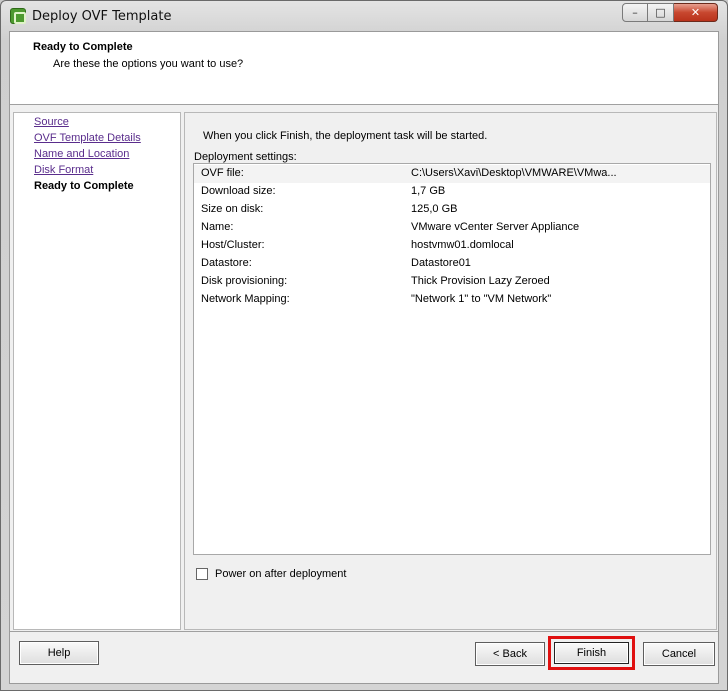 This screenshot has height=691, width=728. What do you see at coordinates (480, 281) in the screenshot?
I see `settings-value: Thick Provision Lazy Zeroed` at bounding box center [480, 281].